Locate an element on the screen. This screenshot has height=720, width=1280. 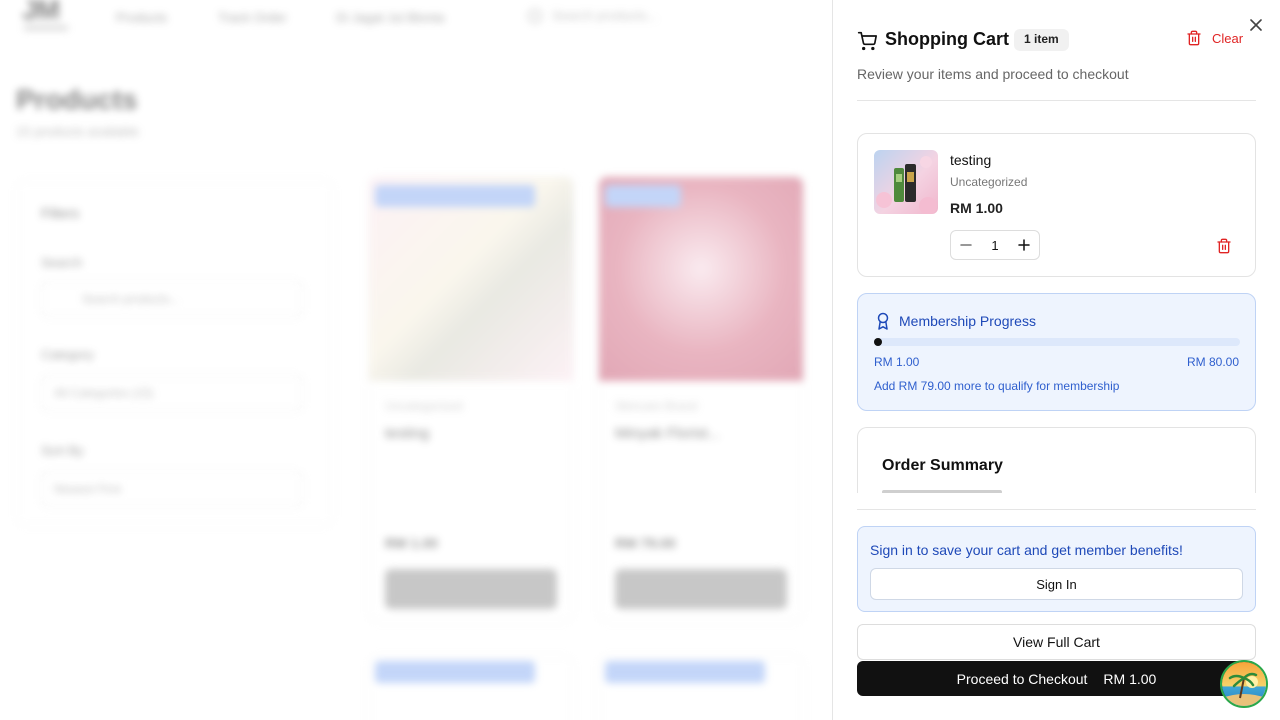
product-count: 15 products available is located at coordinates (77, 131).